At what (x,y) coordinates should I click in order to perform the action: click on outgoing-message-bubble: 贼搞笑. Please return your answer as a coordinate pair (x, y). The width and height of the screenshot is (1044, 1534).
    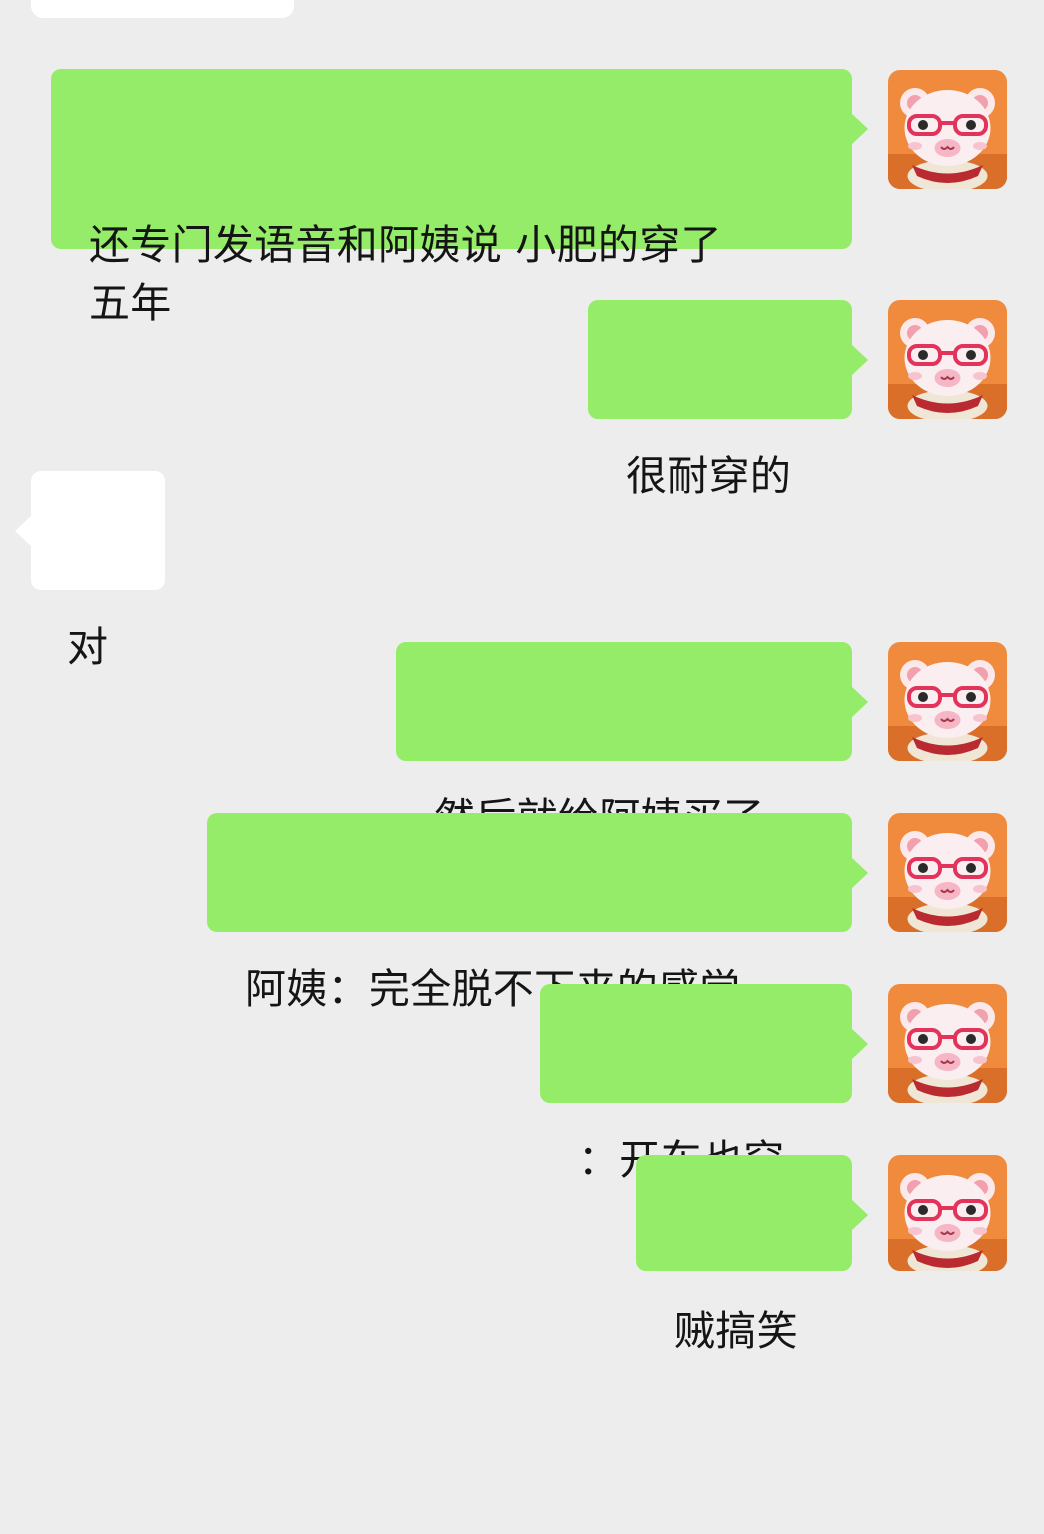
    Looking at the image, I should click on (752, 1255).